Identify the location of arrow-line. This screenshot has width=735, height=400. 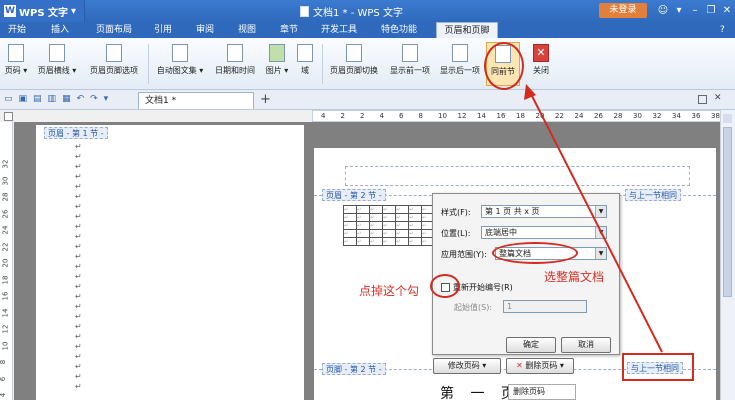
(596, 222).